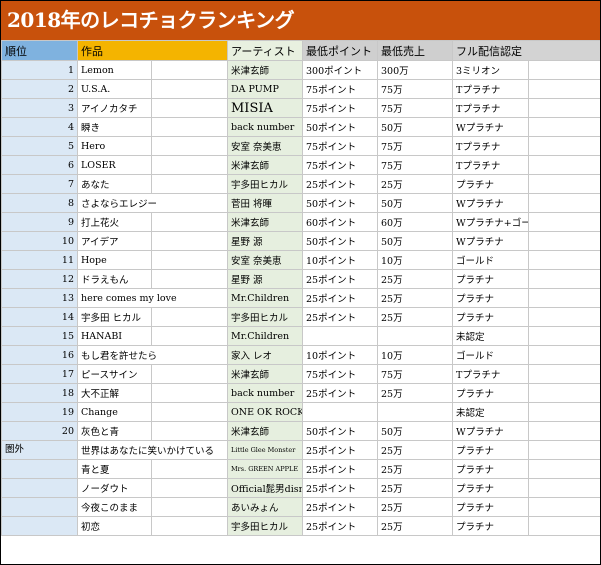 The image size is (601, 565). Describe the element at coordinates (39, 298) in the screenshot. I see `rank-cell: 13` at that location.